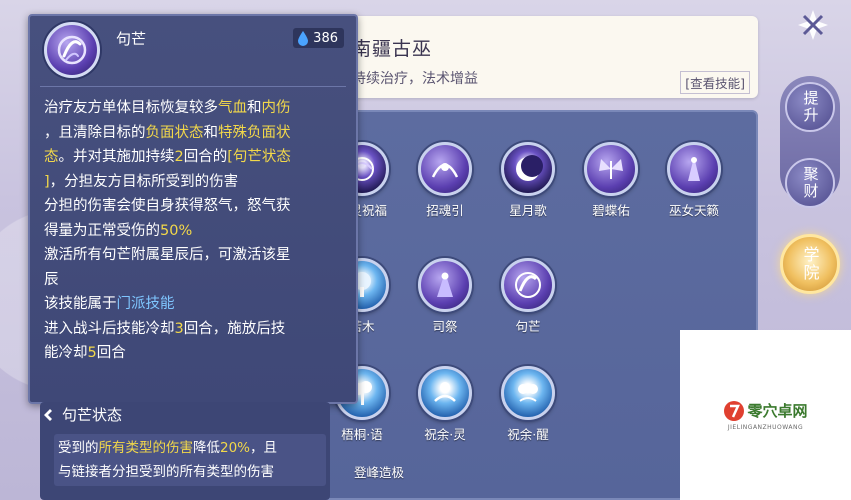 The image size is (851, 500). Describe the element at coordinates (538, 57) in the screenshot. I see `school-header-card: 南疆古巫 持续治疗，法术增益 [查看技能]` at that location.